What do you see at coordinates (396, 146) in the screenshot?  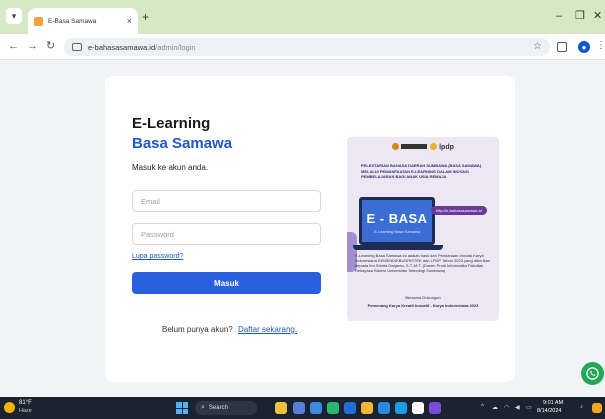 I see `sponsor-logo-icon` at bounding box center [396, 146].